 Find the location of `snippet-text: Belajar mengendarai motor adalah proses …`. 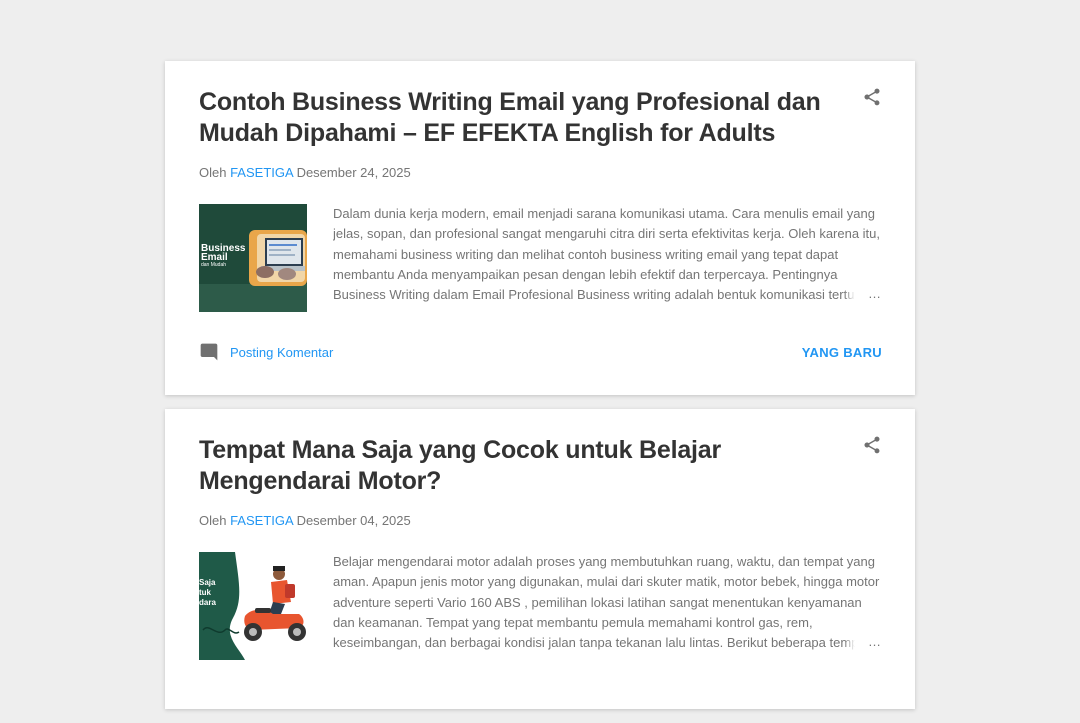

snippet-text: Belajar mengendarai motor adalah proses … is located at coordinates (606, 602).